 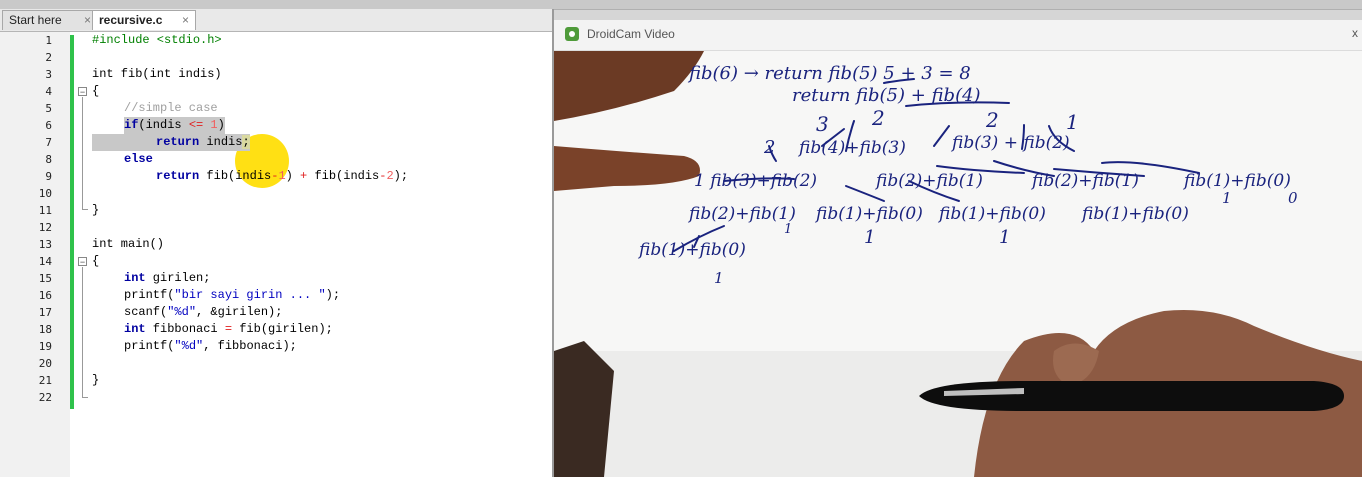 I want to click on line-number: 19, so click(x=45, y=346).